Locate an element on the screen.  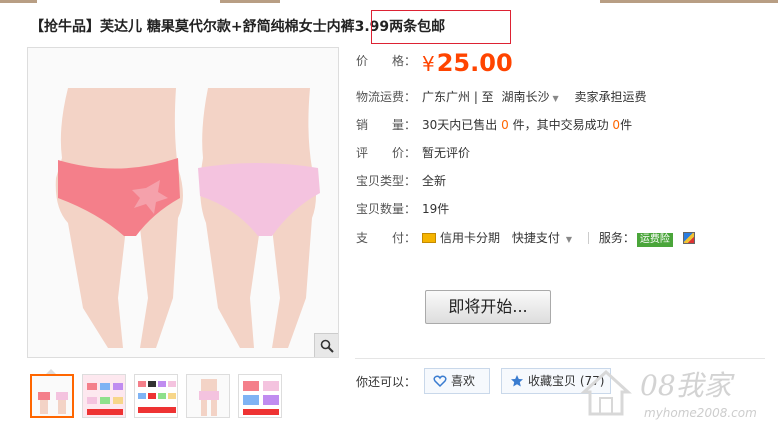
shipping-to: 湖南长沙 is located at coordinates (525, 97).